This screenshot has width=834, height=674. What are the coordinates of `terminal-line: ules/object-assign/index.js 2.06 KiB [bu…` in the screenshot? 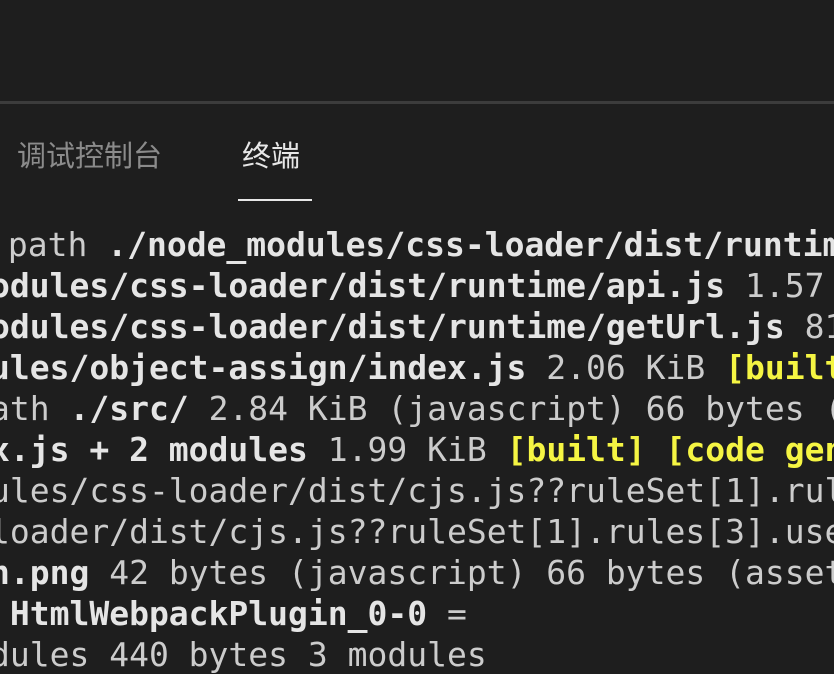 It's located at (417, 367).